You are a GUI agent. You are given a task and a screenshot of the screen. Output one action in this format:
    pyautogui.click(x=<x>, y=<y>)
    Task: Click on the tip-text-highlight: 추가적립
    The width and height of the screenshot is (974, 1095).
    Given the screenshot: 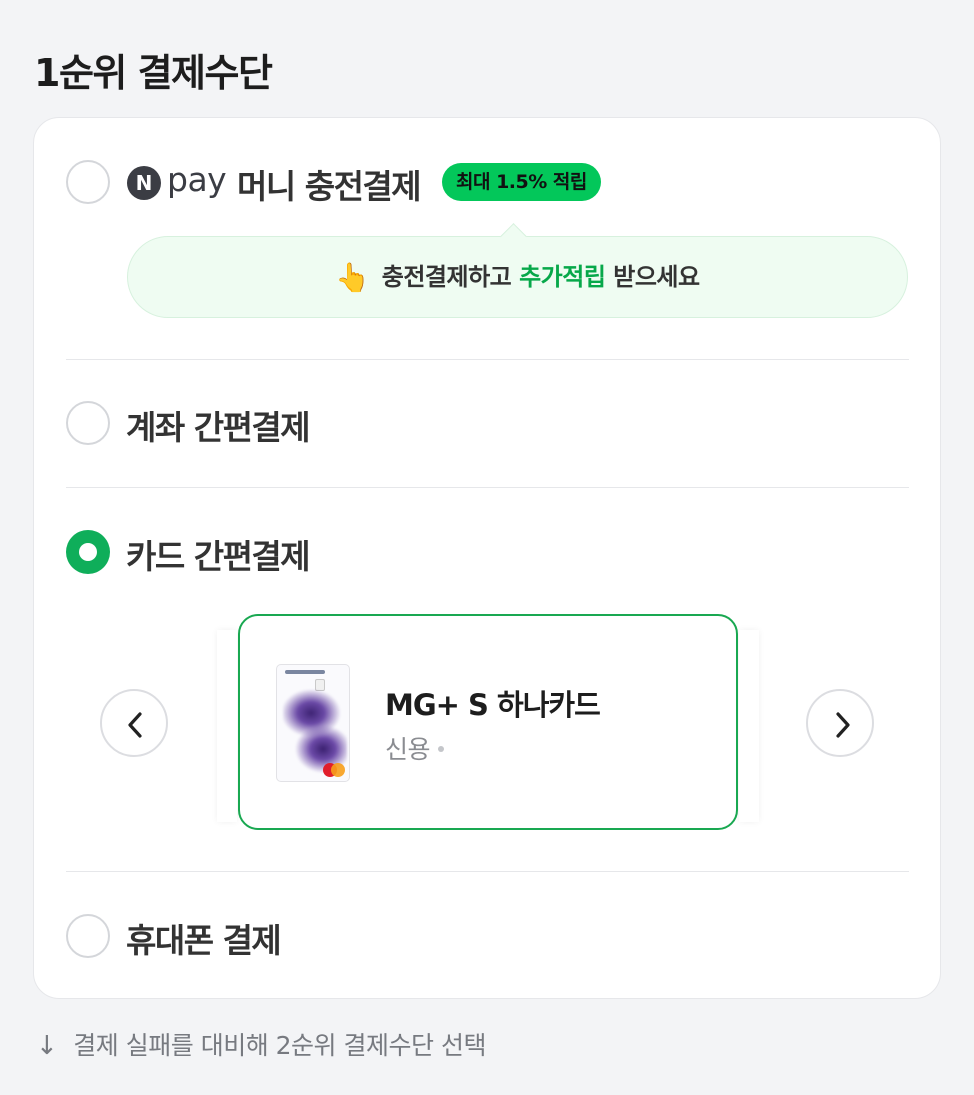 What is the action you would take?
    pyautogui.click(x=562, y=277)
    